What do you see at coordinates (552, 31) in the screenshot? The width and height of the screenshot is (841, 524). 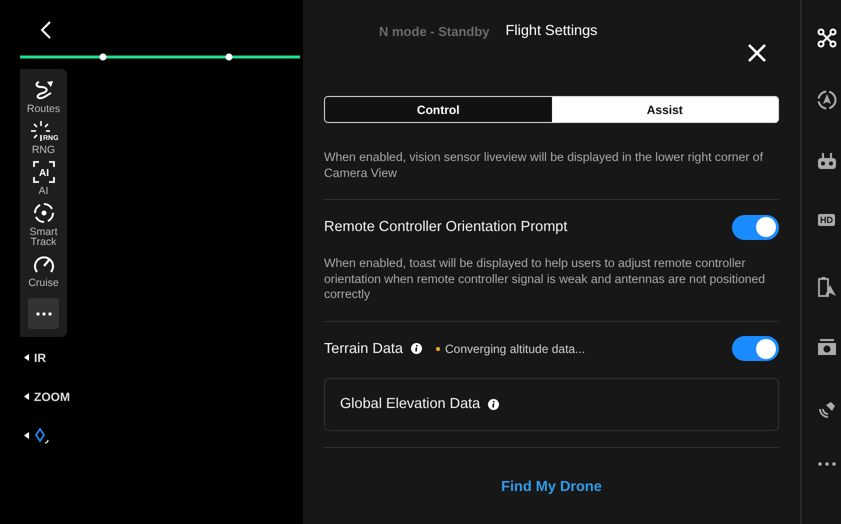 I see `panel-title: Flight Settings` at bounding box center [552, 31].